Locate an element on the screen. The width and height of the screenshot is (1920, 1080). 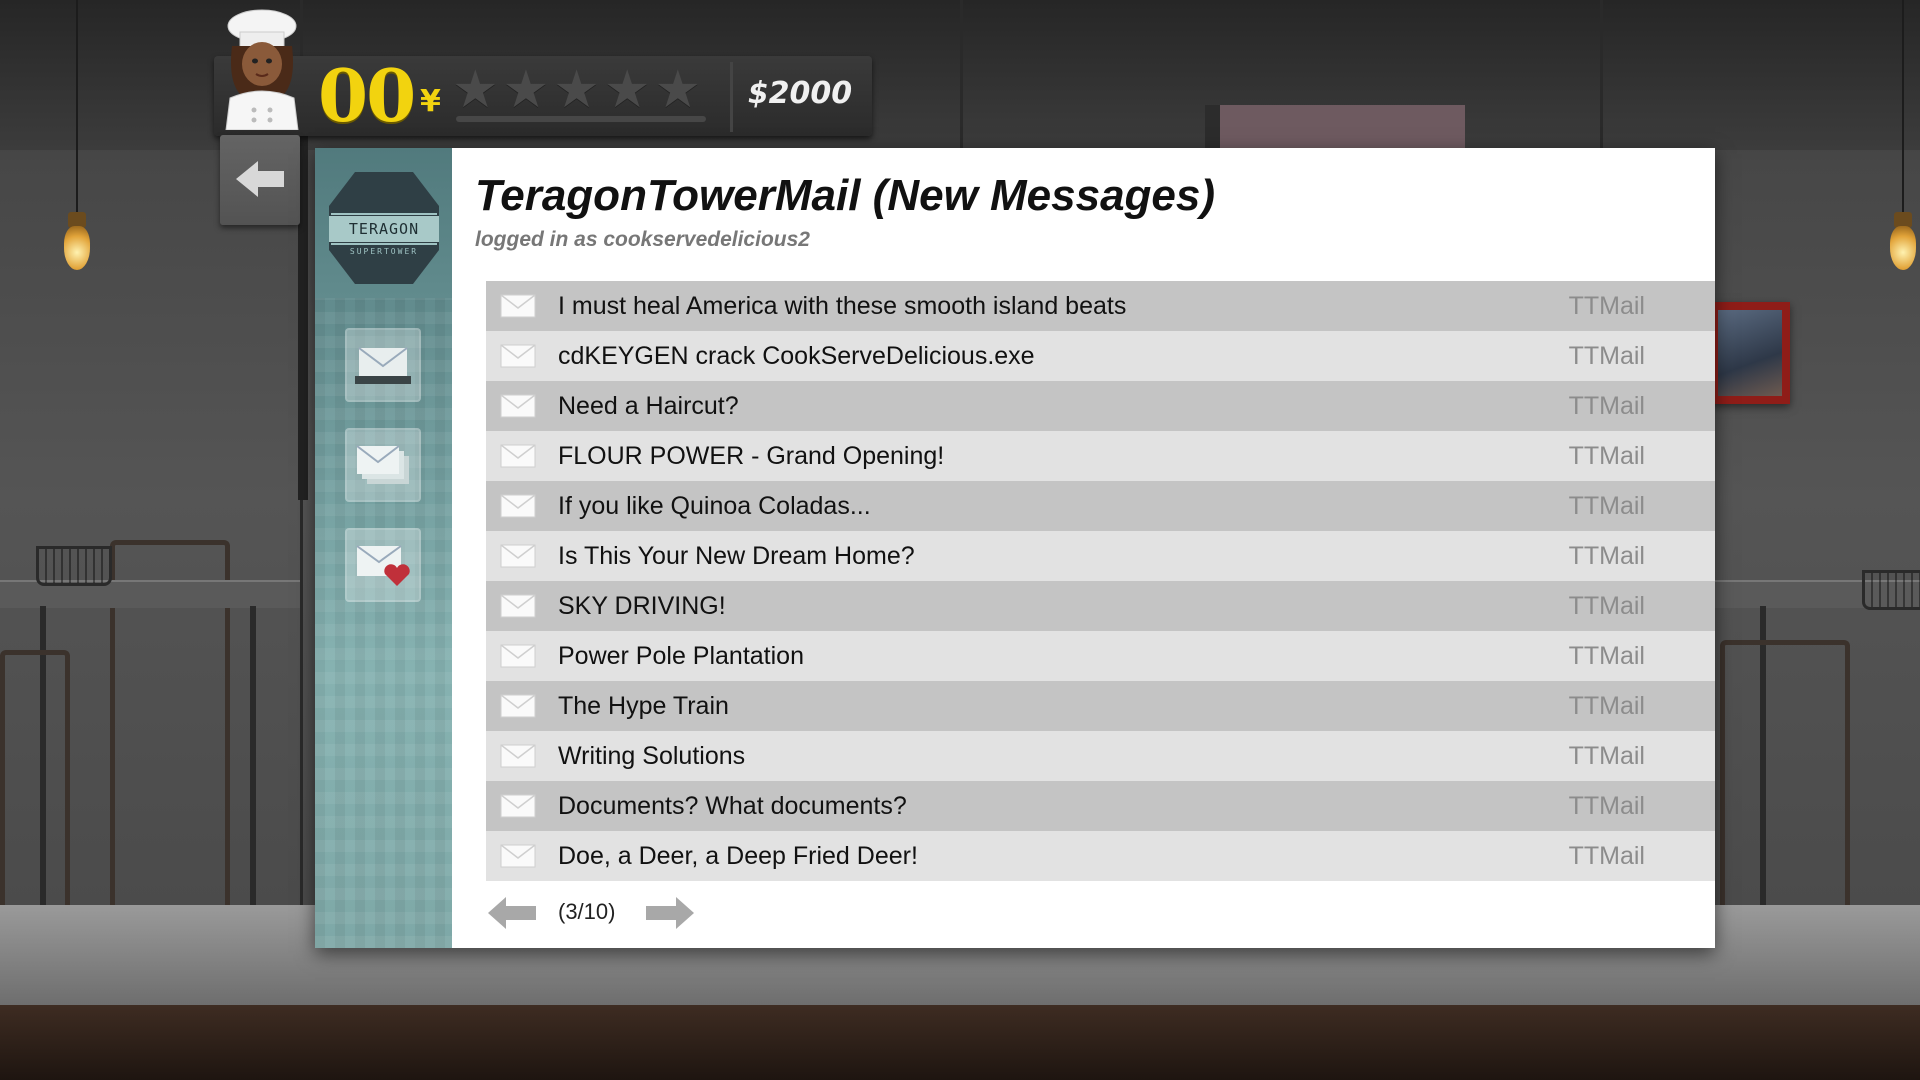
counter-front is located at coordinates (960, 1042).